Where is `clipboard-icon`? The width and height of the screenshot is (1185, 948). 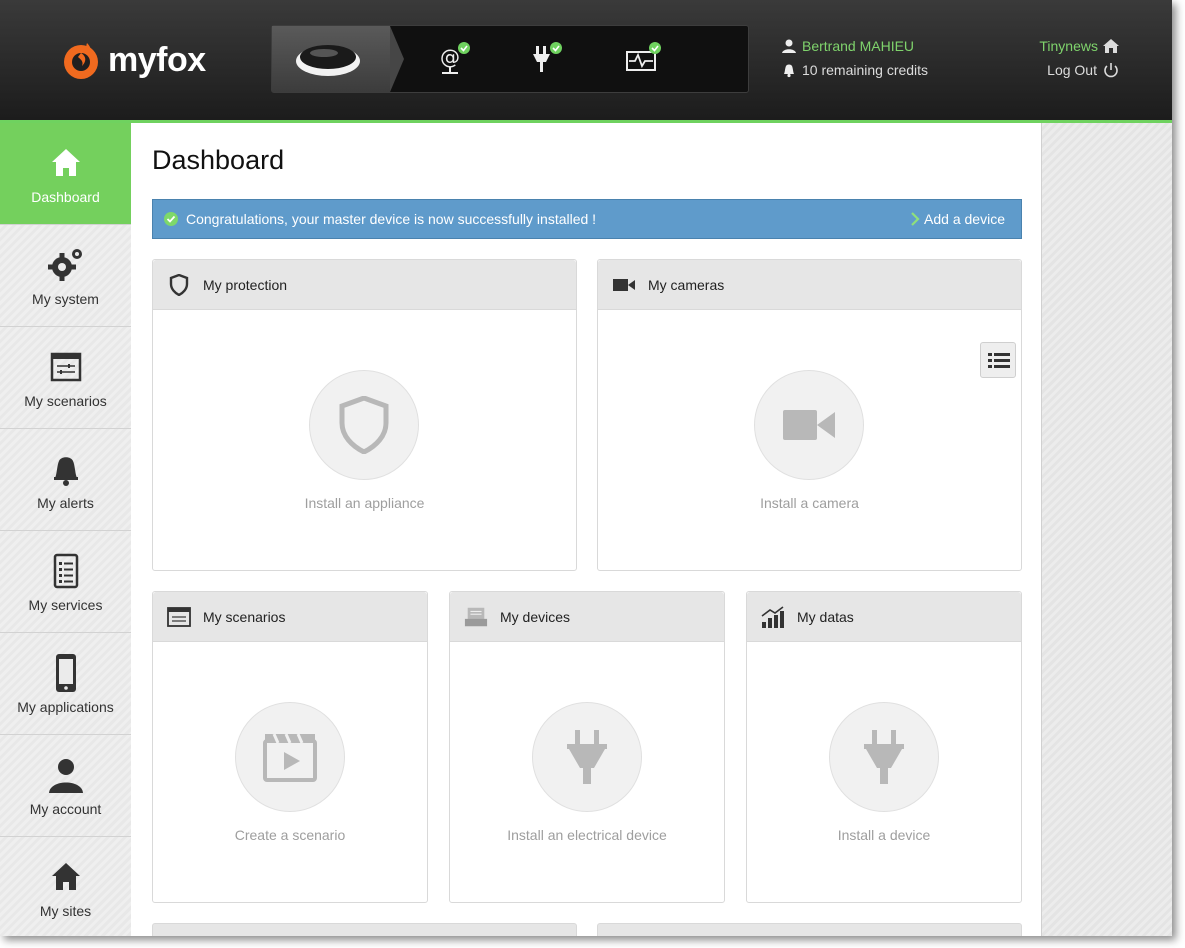 clipboard-icon is located at coordinates (65, 571).